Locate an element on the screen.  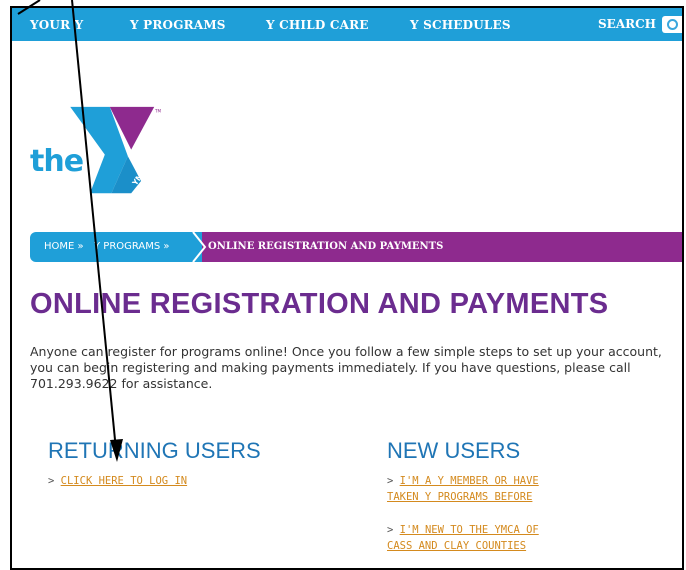
nav-y-schedules: Y SCHEDULES is located at coordinates (460, 25).